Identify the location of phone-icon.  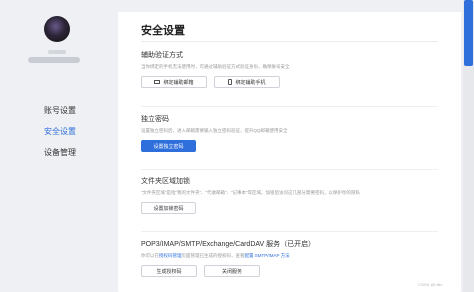
(230, 82).